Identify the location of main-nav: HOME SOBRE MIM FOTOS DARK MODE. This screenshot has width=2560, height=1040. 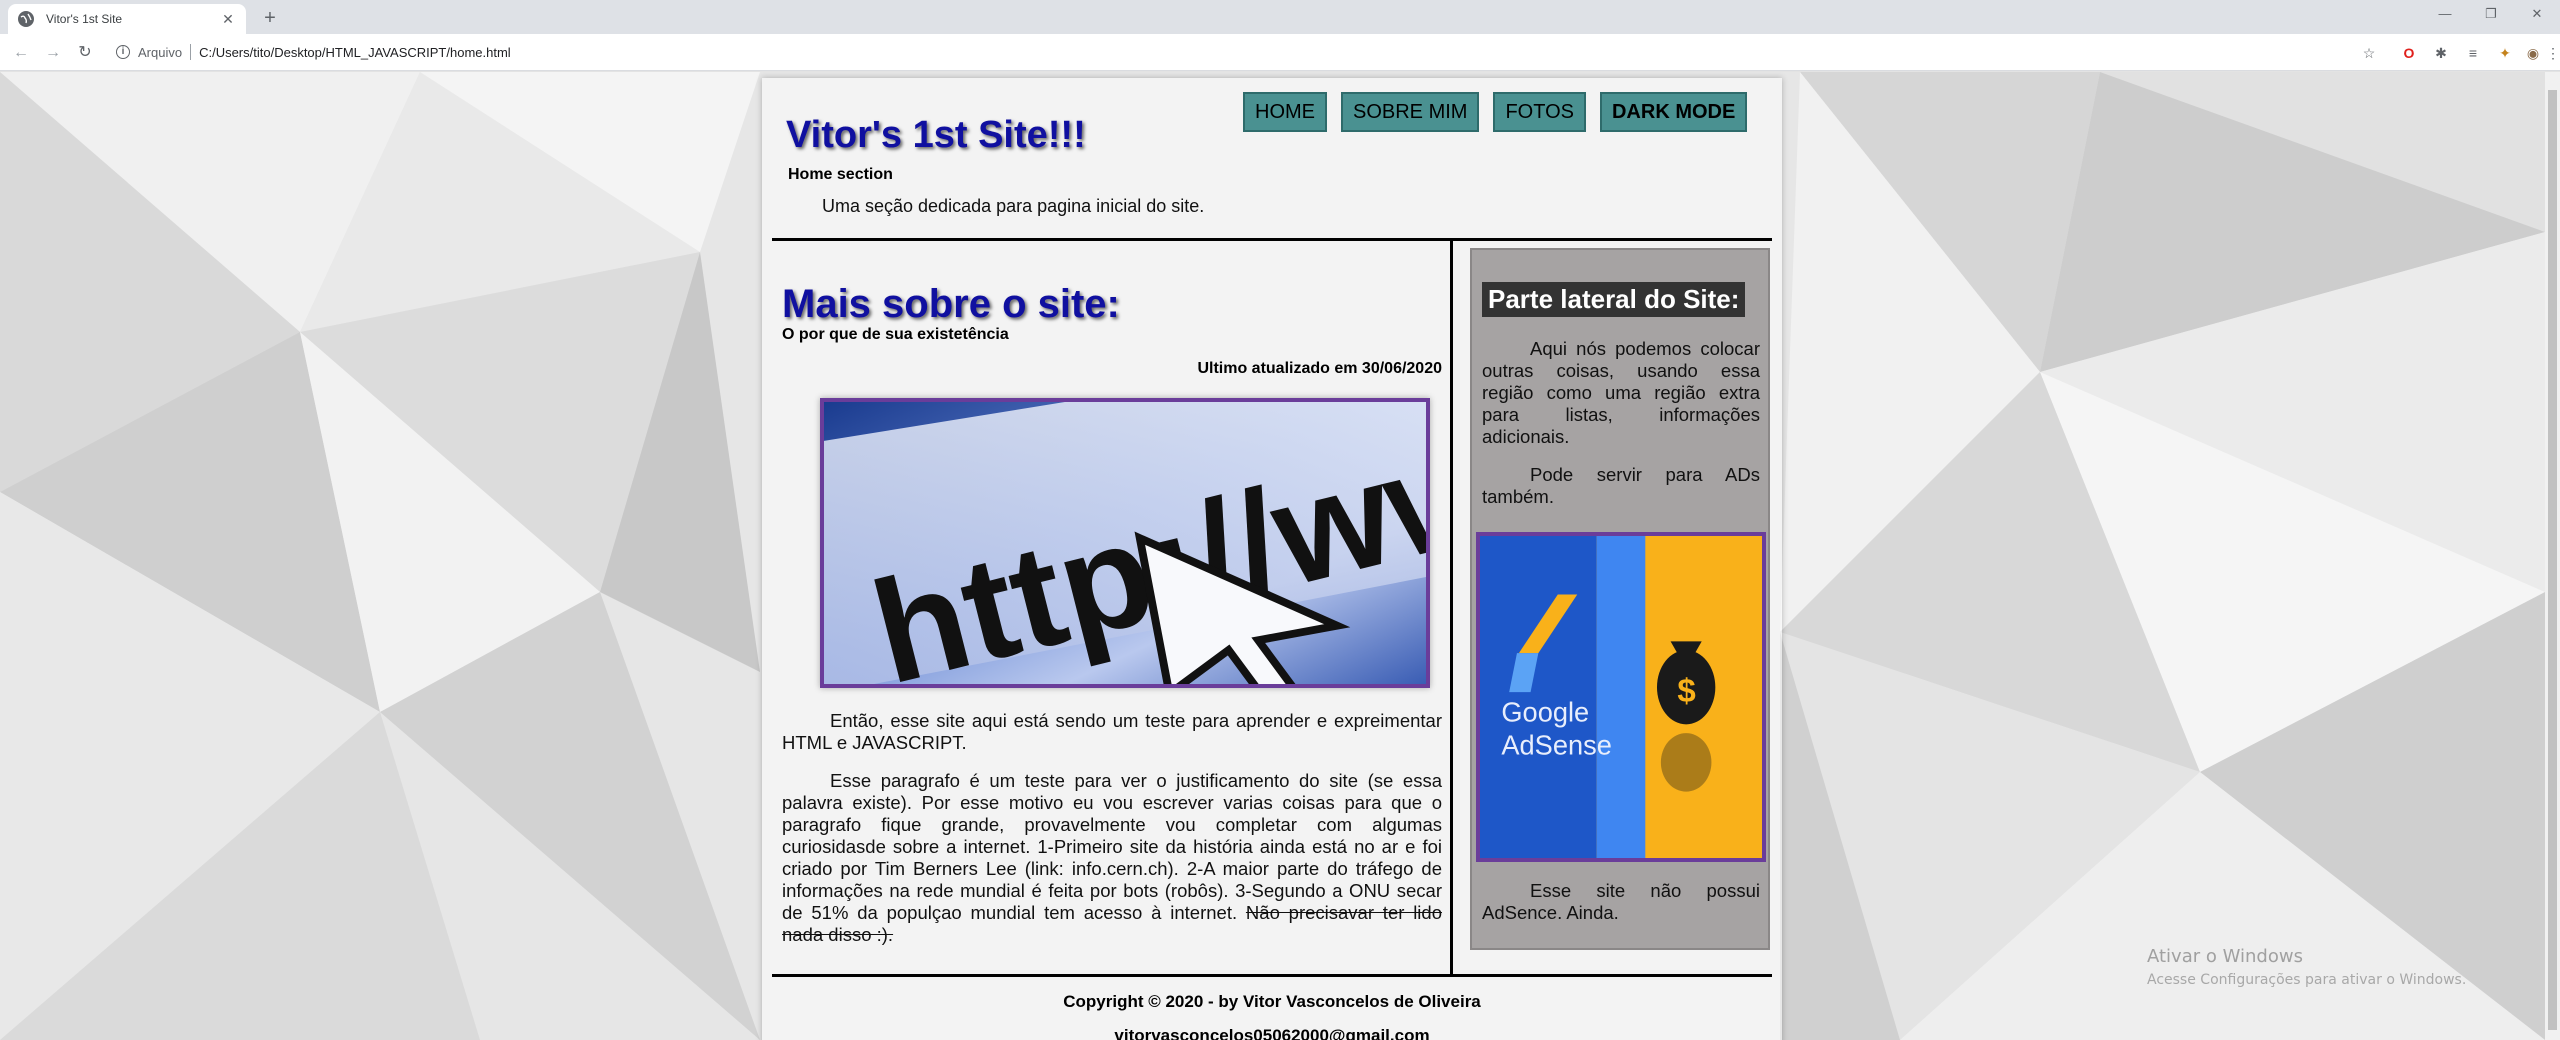
(1495, 112).